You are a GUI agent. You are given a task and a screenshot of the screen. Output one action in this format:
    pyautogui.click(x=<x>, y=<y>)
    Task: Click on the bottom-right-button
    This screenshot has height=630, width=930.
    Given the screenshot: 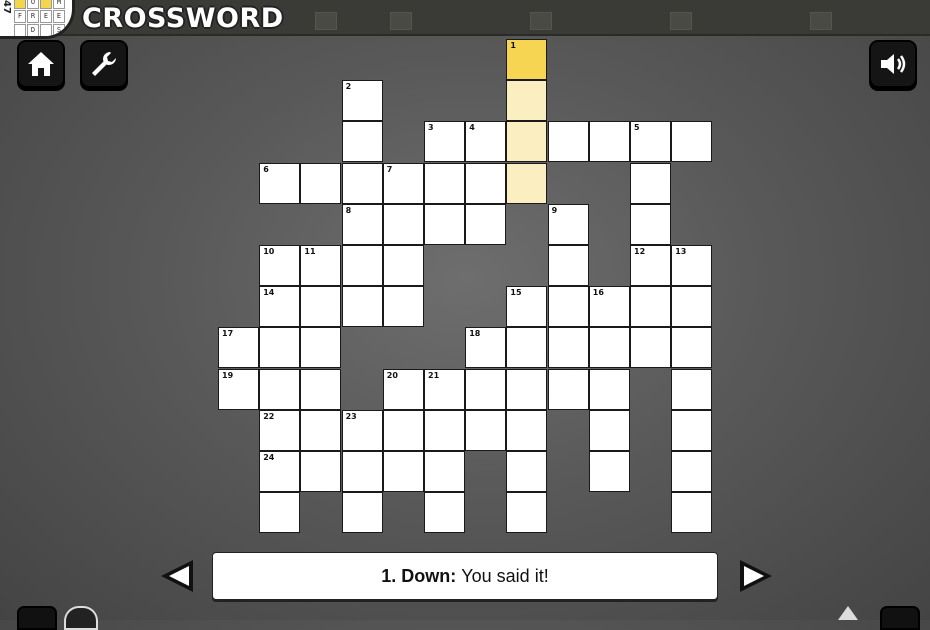 What is the action you would take?
    pyautogui.click(x=900, y=618)
    